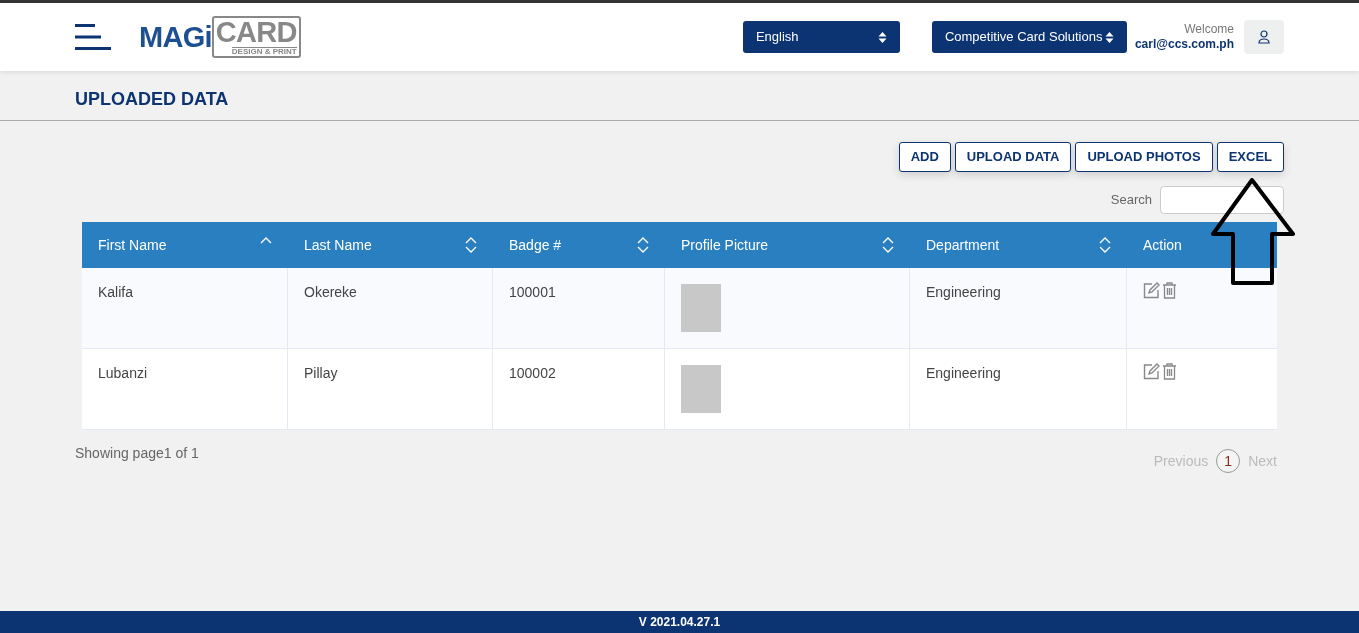  Describe the element at coordinates (1029, 37) in the screenshot. I see `company-select: Competitive Card Solutions` at that location.